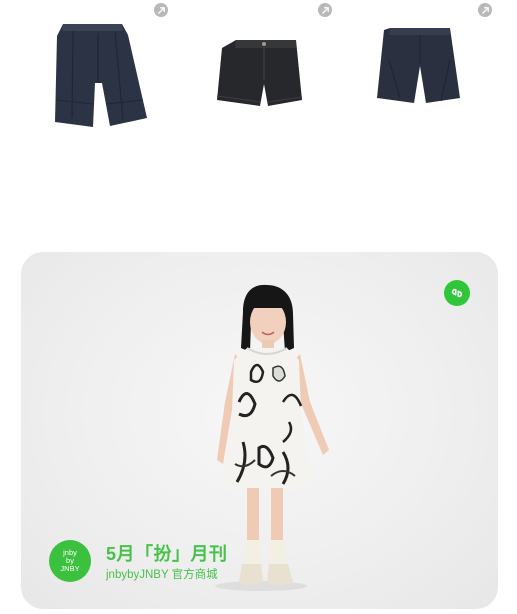  What do you see at coordinates (70, 568) in the screenshot?
I see `brand-logo-line-3: JNBY` at bounding box center [70, 568].